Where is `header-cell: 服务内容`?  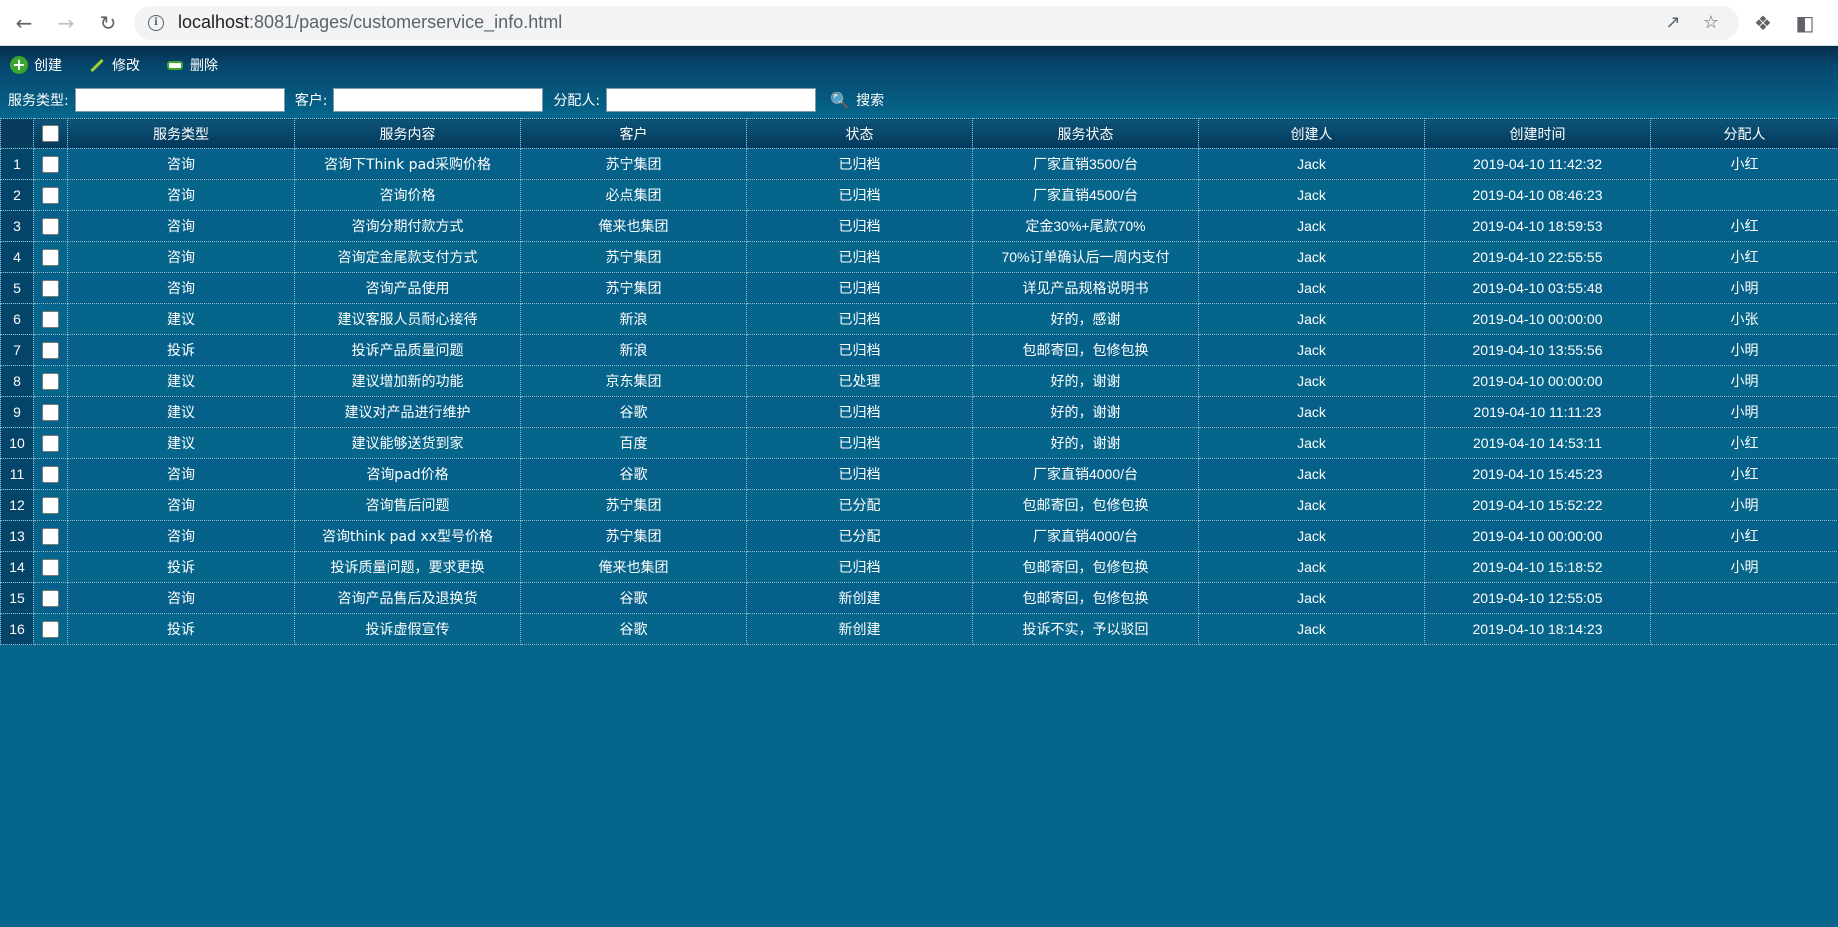
header-cell: 服务内容 is located at coordinates (407, 133).